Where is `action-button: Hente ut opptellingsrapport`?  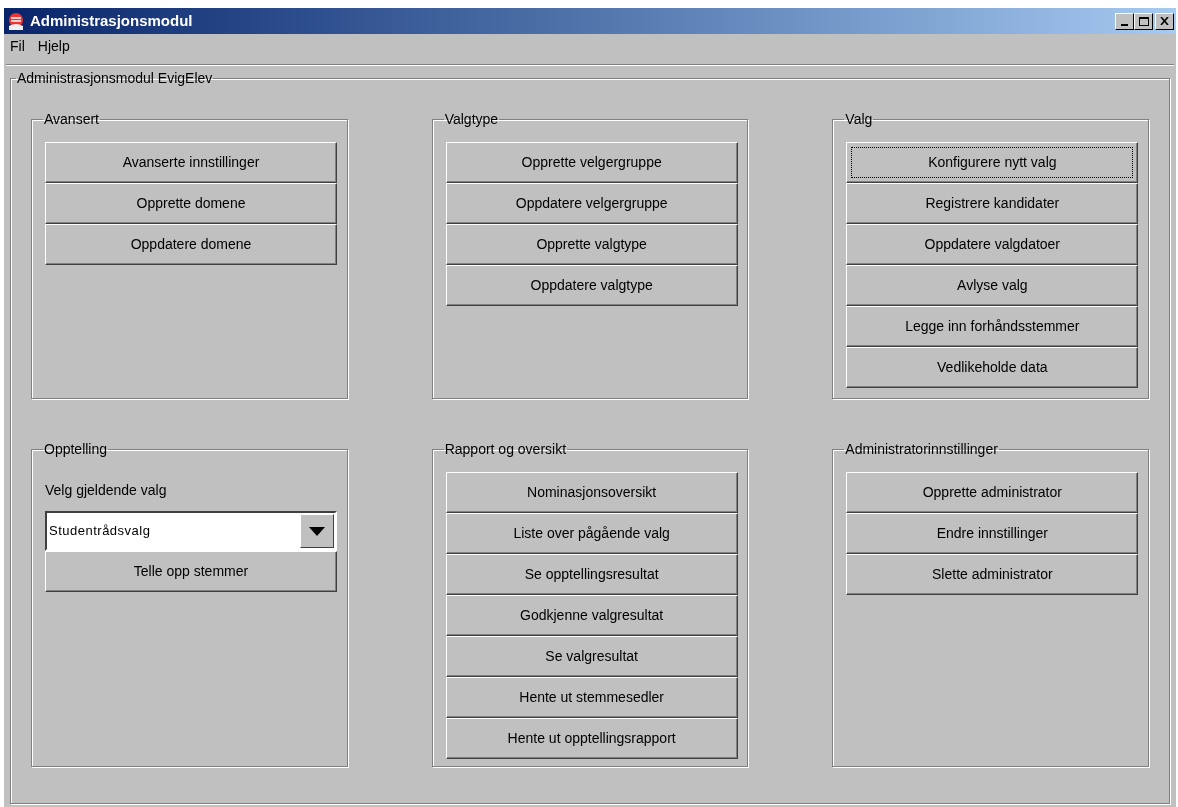
action-button: Hente ut opptellingsrapport is located at coordinates (591, 738).